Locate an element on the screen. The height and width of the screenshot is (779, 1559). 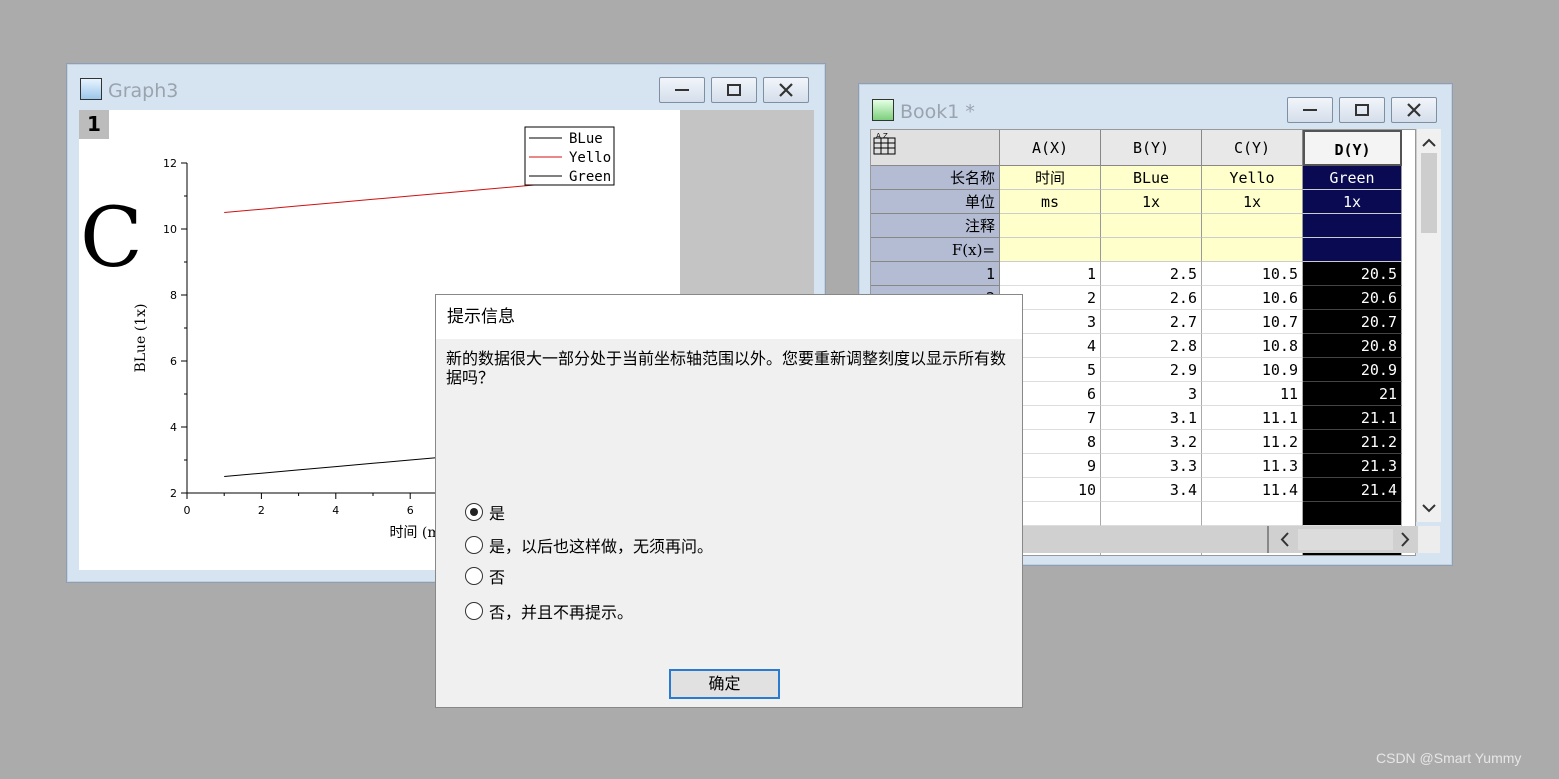
minimize-icon is located at coordinates (682, 90).